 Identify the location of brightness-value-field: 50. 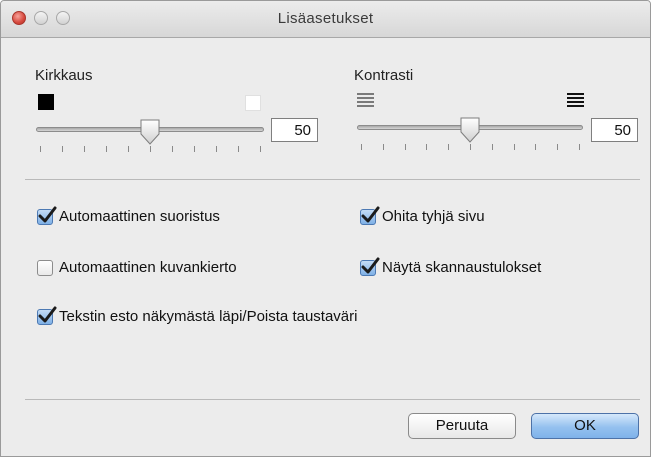
(294, 130).